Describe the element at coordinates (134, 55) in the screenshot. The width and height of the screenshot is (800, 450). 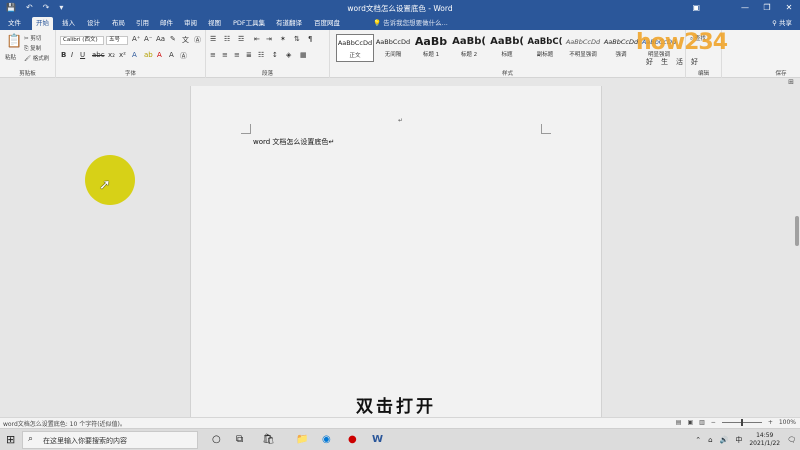
I see `text-effects-icon: A` at that location.